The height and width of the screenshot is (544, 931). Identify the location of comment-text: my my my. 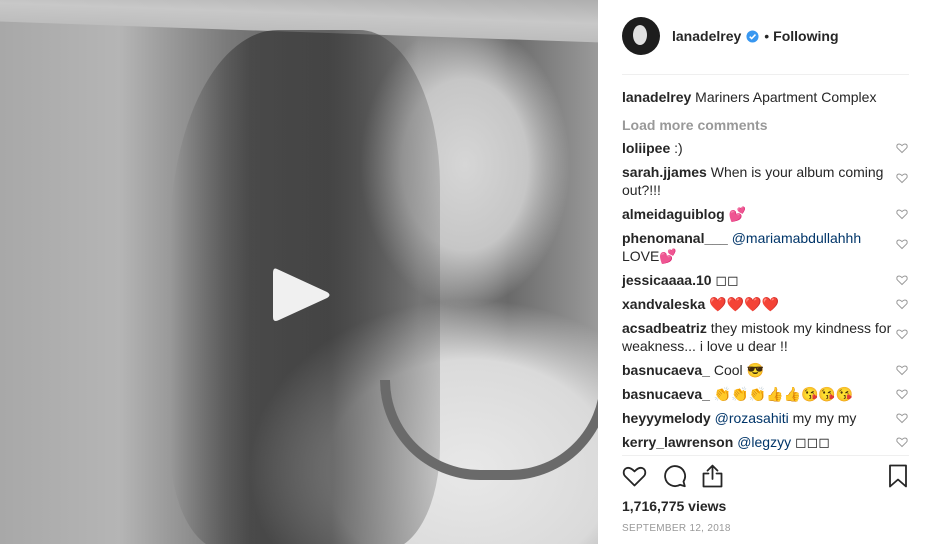
(824, 418).